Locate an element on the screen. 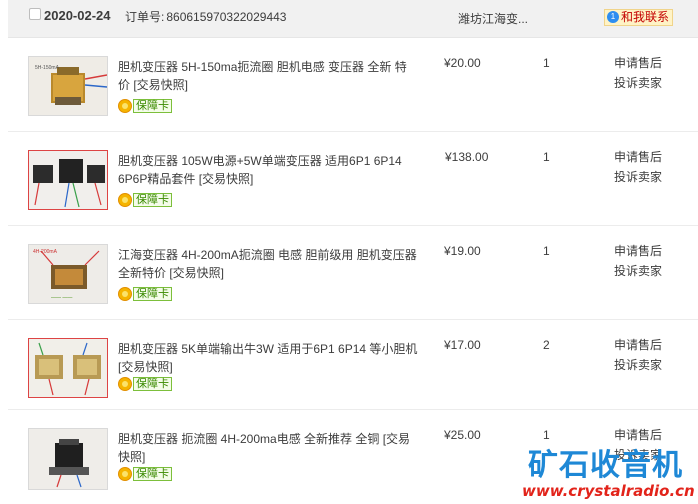 This screenshot has width=698, height=504. site-watermark: 矿石收音机 www.crystalradio.cn is located at coordinates (610, 472).